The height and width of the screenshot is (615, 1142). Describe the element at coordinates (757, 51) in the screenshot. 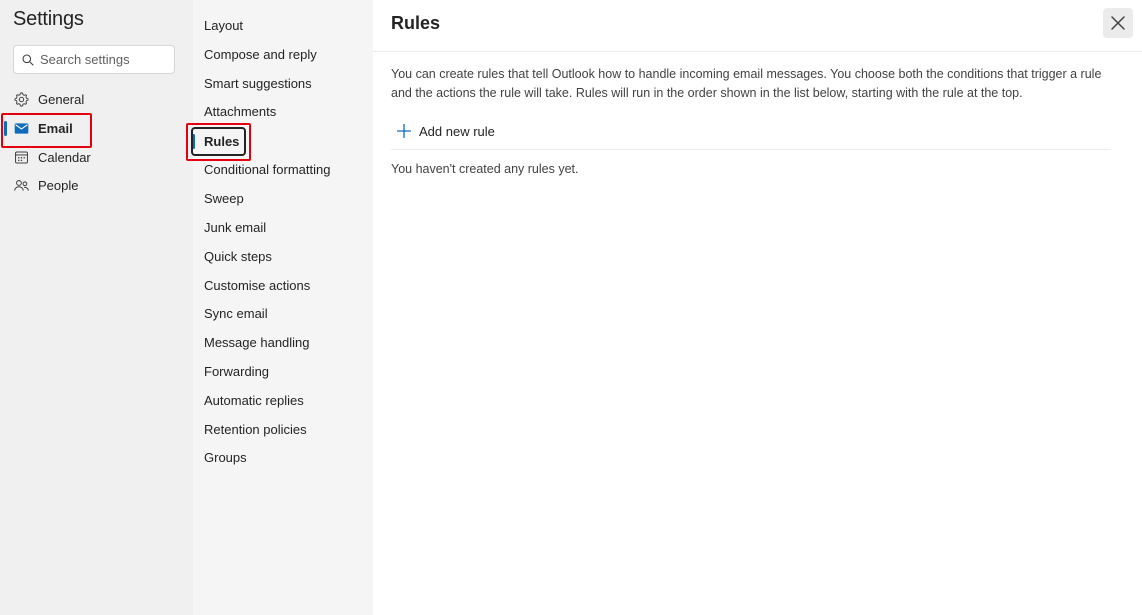

I see `header-divider` at that location.